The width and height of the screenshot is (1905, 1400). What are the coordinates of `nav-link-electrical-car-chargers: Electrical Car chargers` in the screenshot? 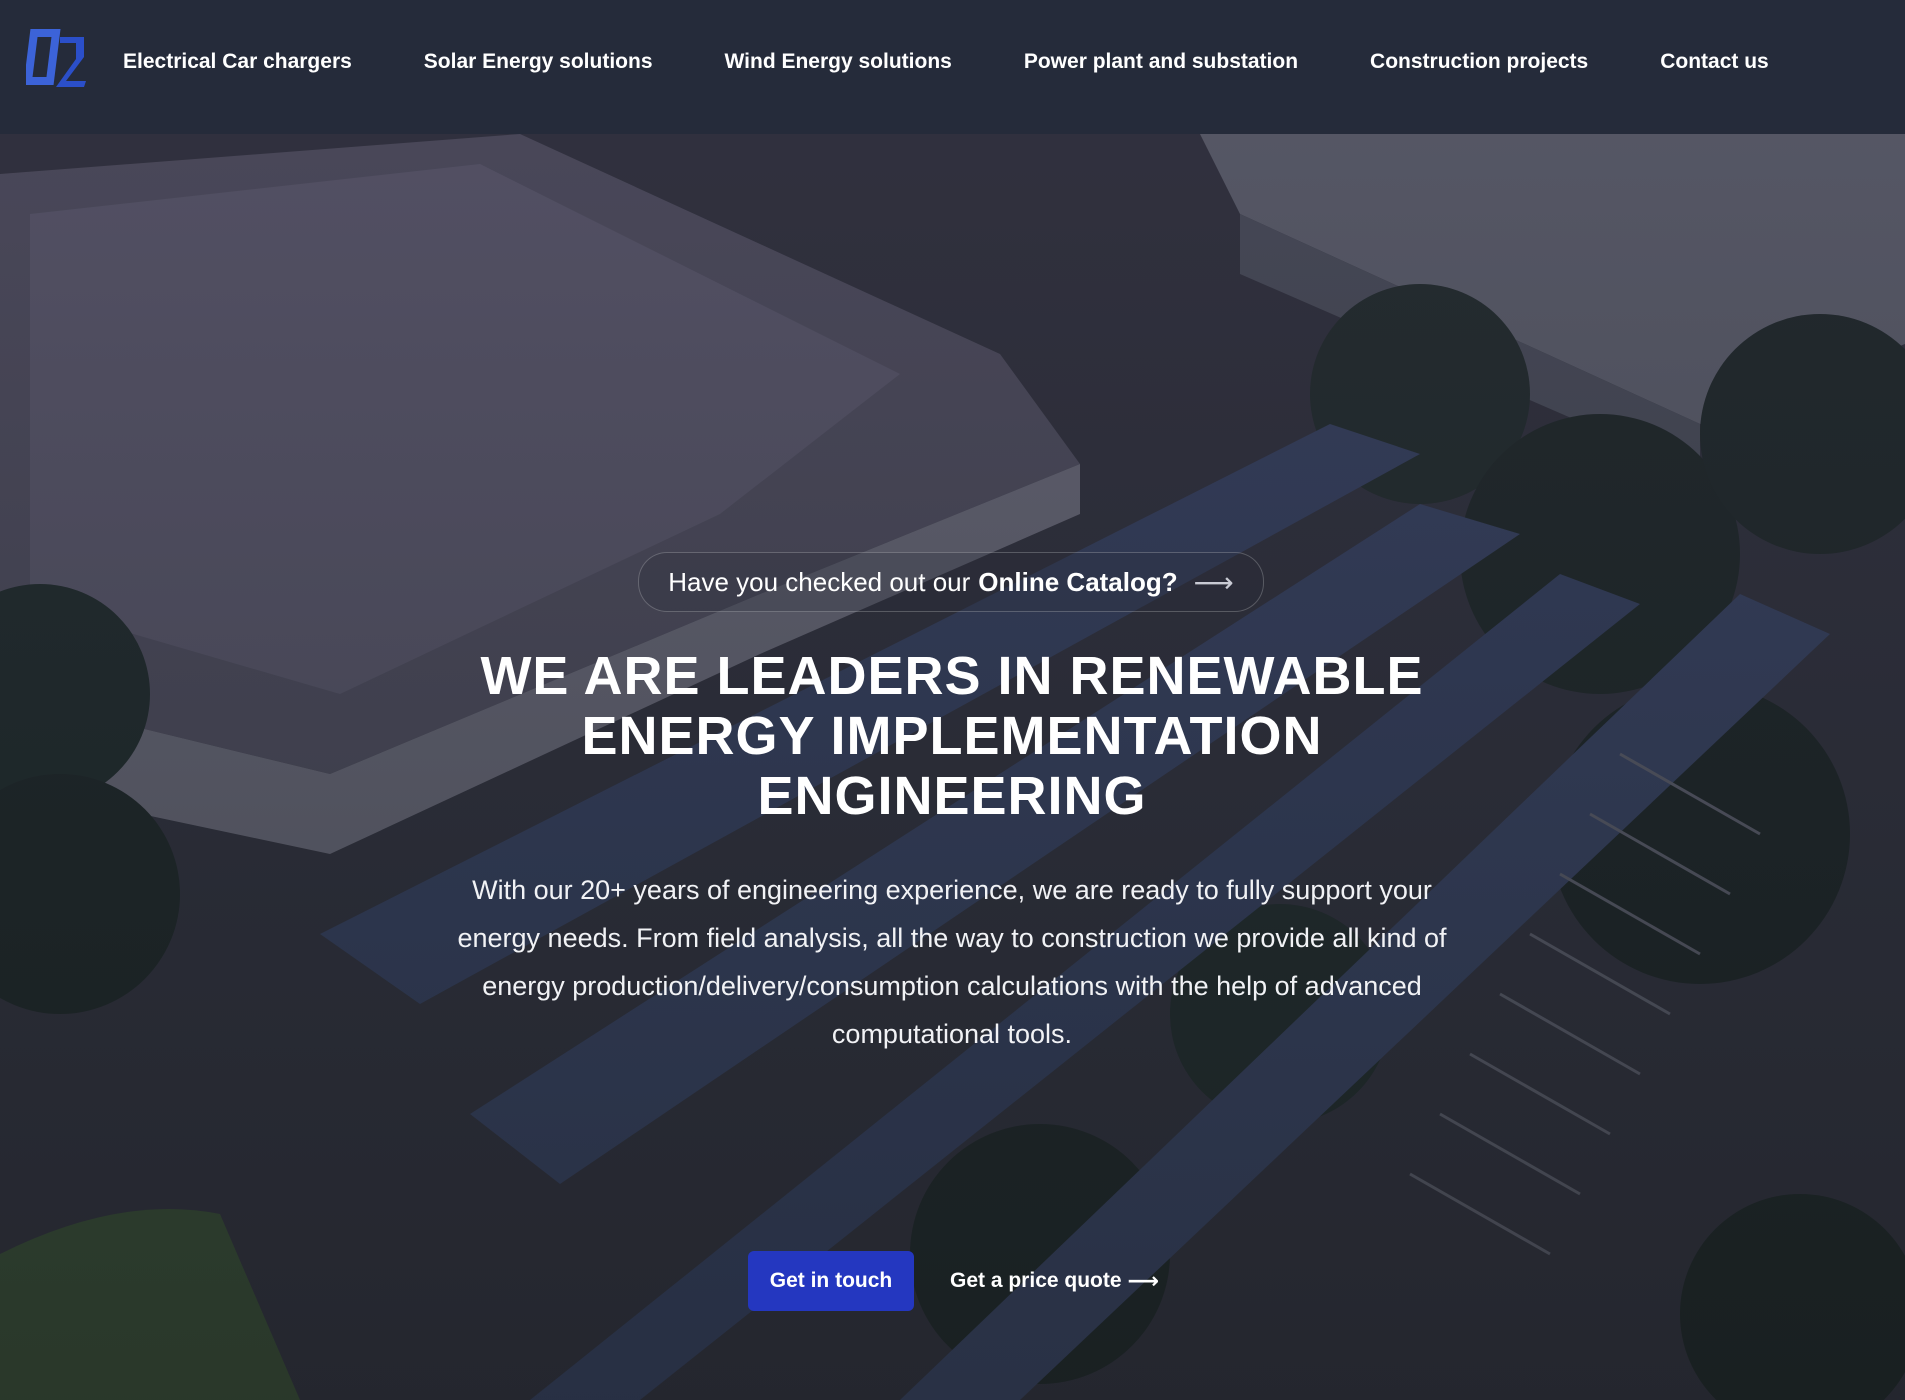 It's located at (237, 62).